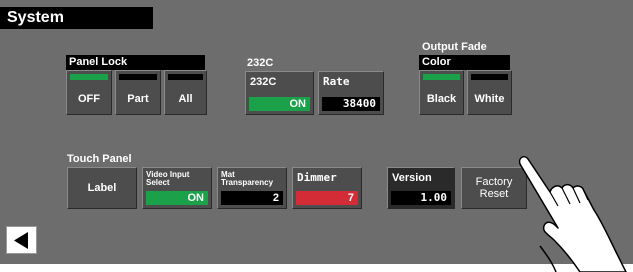  I want to click on panel-lock-part-button: Part, so click(138, 92).